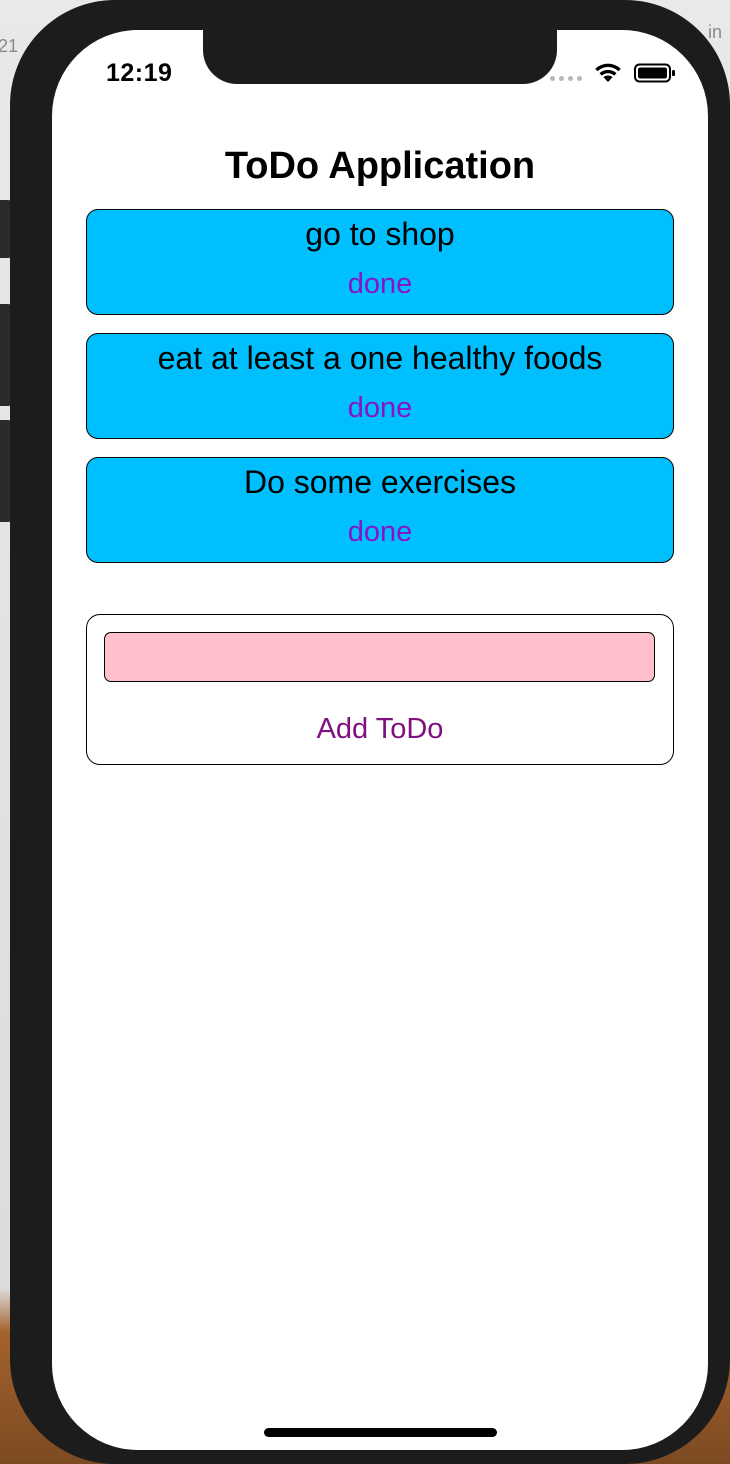  I want to click on todo-input, so click(379, 657).